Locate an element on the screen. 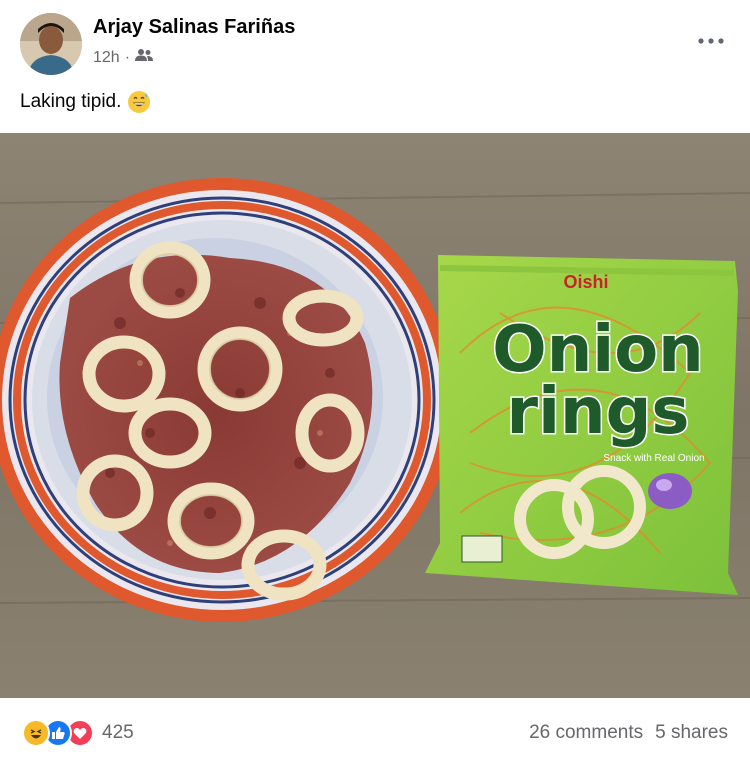 This screenshot has height=761, width=750. reactions-summary: 425 is located at coordinates (78, 733).